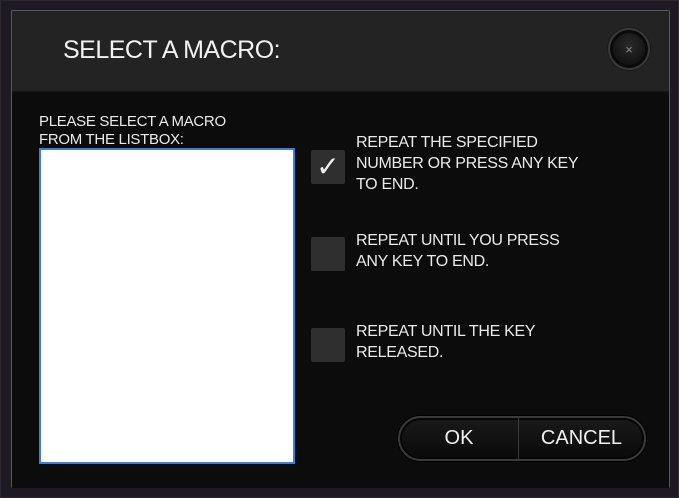 The height and width of the screenshot is (498, 679). Describe the element at coordinates (172, 50) in the screenshot. I see `dialog-title: SELECT A MACRO:` at that location.